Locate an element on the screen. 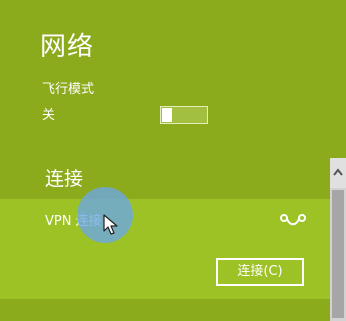  scroll-up-button is located at coordinates (338, 173).